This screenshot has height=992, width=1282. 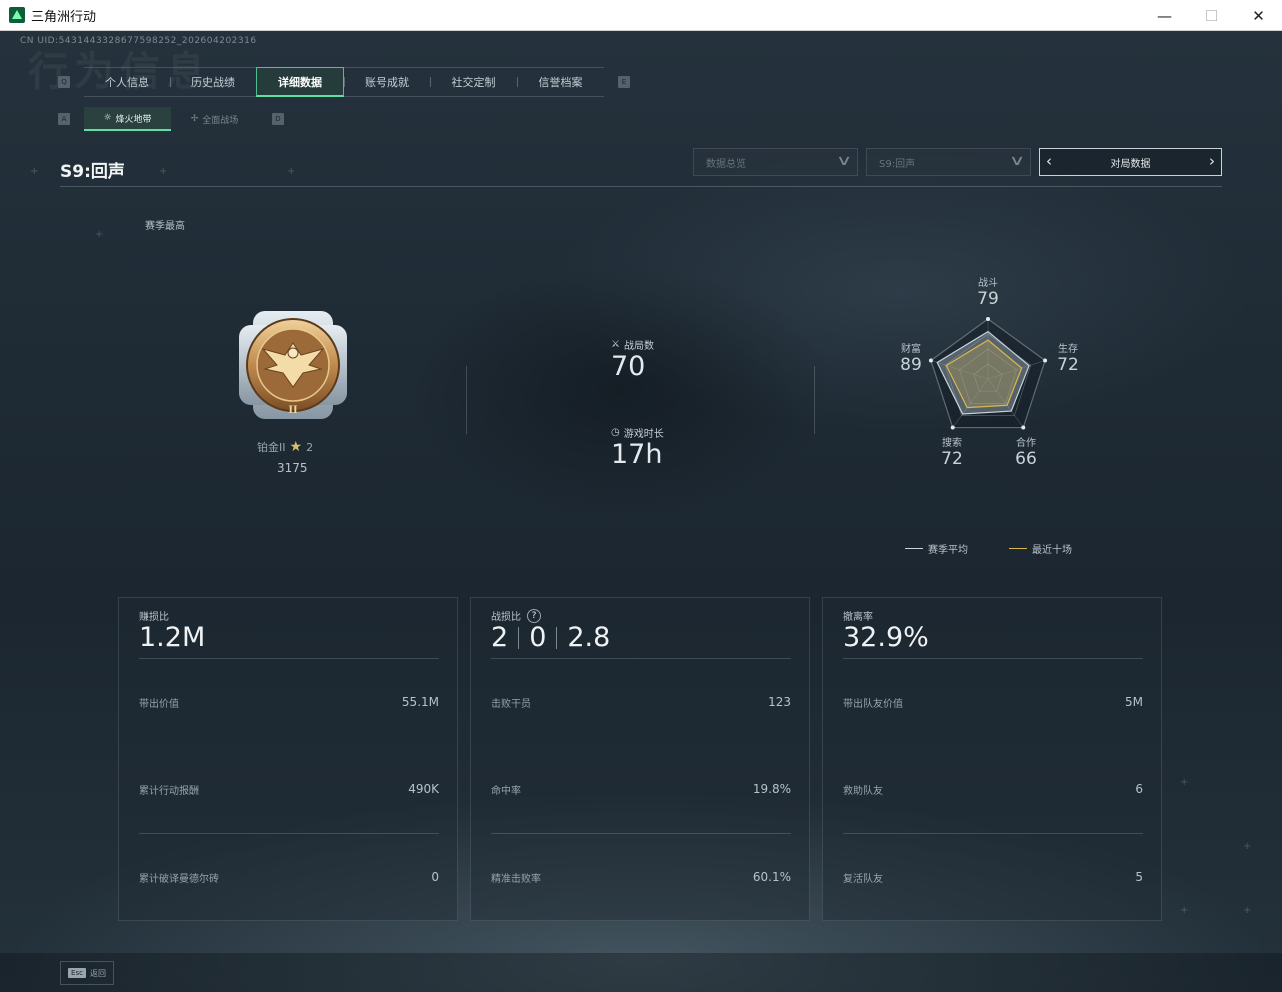 I want to click on legend-swatch, so click(x=1018, y=548).